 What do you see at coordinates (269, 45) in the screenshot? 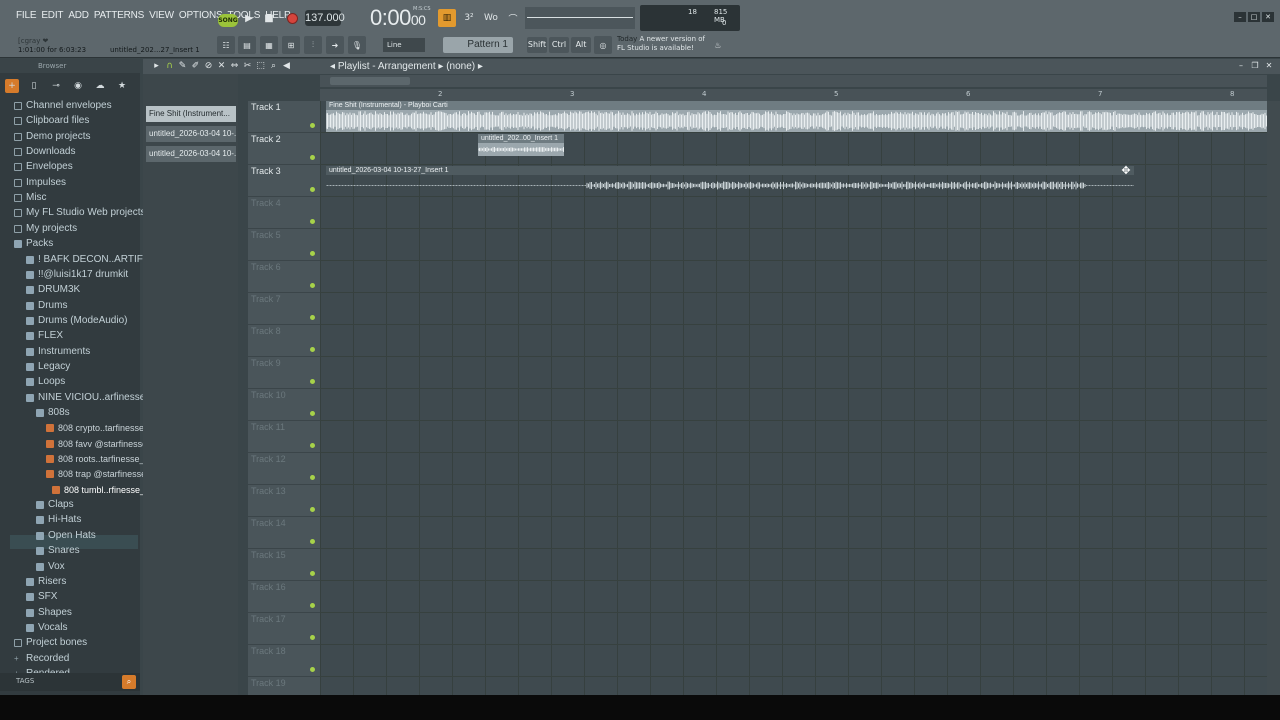
I see `piano-roll-button: ▦` at bounding box center [269, 45].